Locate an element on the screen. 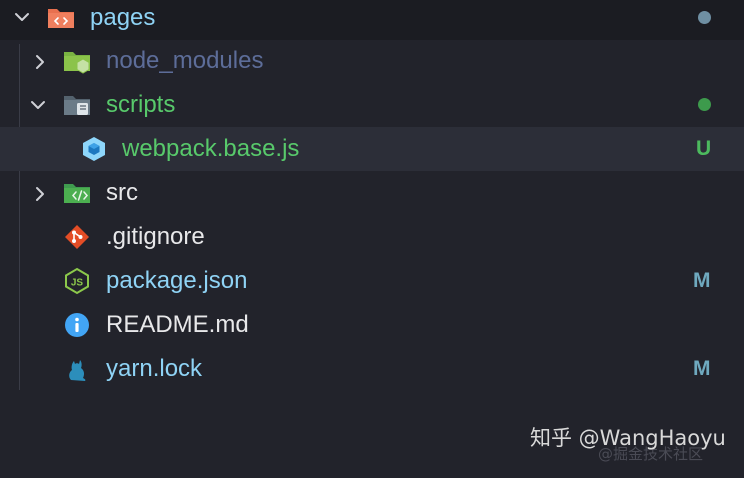 The width and height of the screenshot is (744, 478). tree-item-webpack-base-js: webpack.base.js U is located at coordinates (372, 149).